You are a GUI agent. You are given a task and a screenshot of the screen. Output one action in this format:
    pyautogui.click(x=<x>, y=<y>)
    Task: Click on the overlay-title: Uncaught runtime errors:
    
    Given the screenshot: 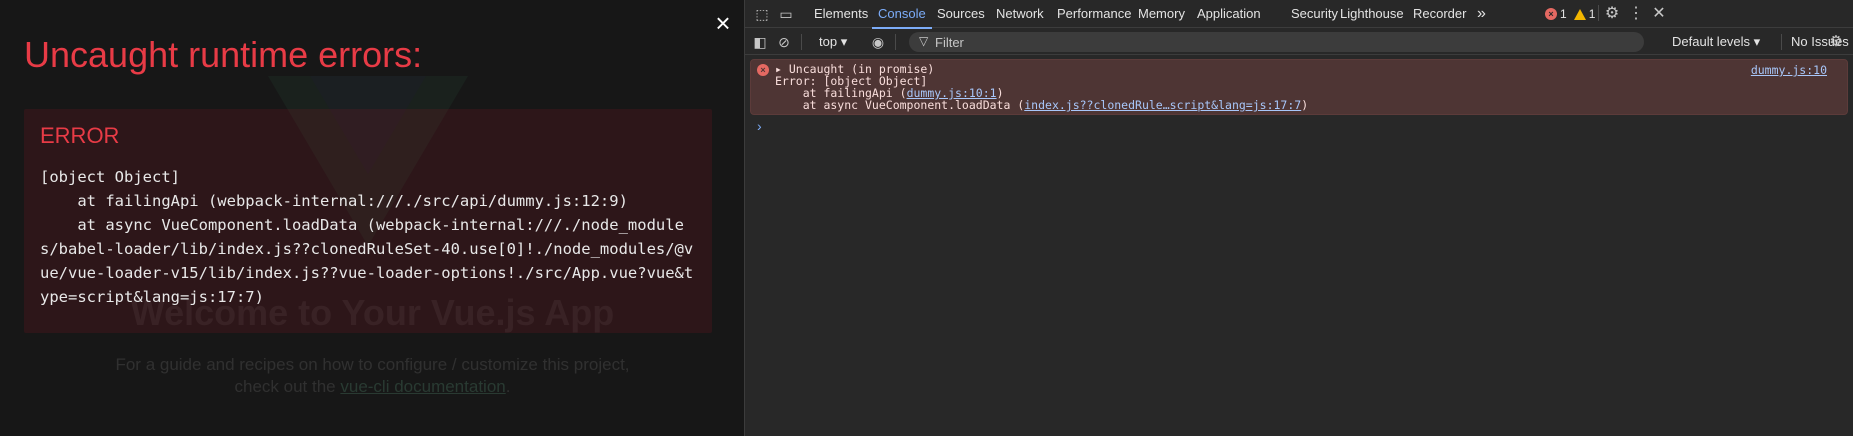 What is the action you would take?
    pyautogui.click(x=223, y=54)
    